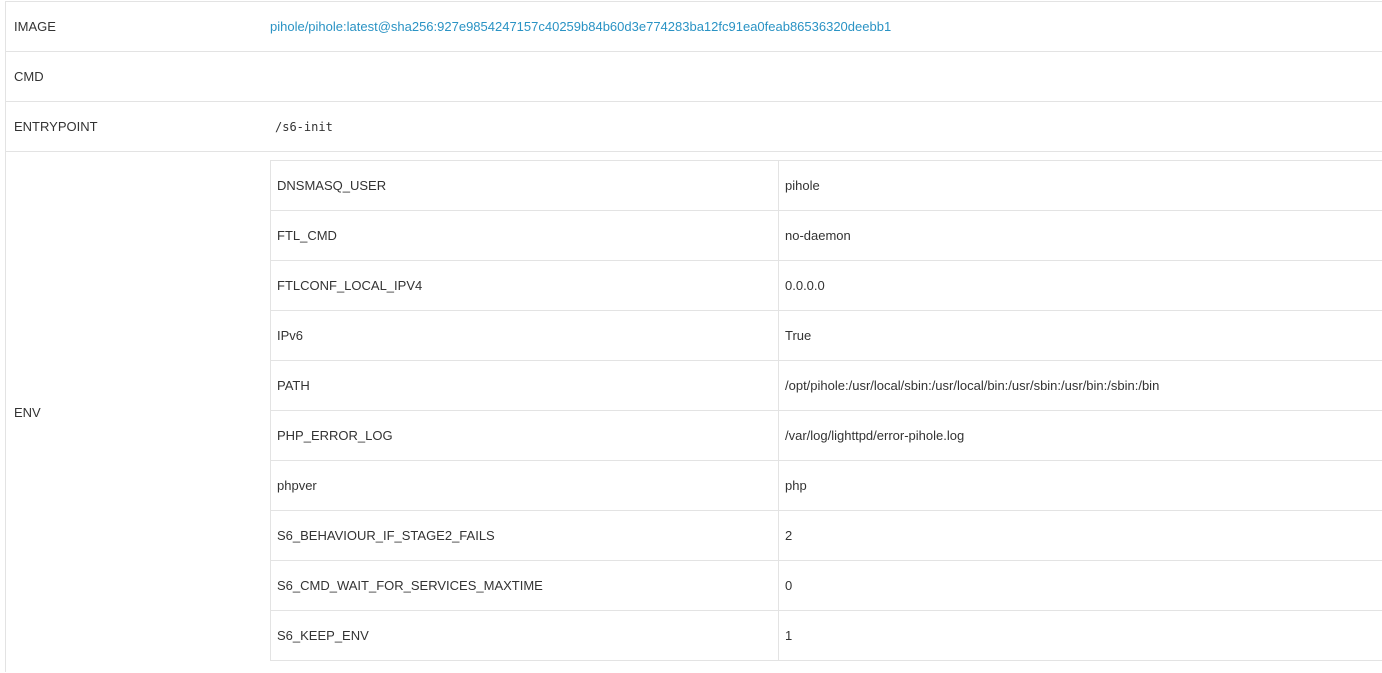 The image size is (1382, 673). I want to click on env-var-row: FTLCONF_LOCAL_IPV4 0.0.0.0, so click(826, 285).